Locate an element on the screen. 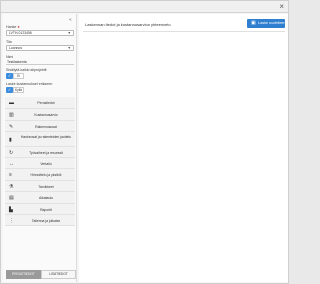 The image size is (320, 284). menu-icon-7: ≡ is located at coordinates (10, 175).